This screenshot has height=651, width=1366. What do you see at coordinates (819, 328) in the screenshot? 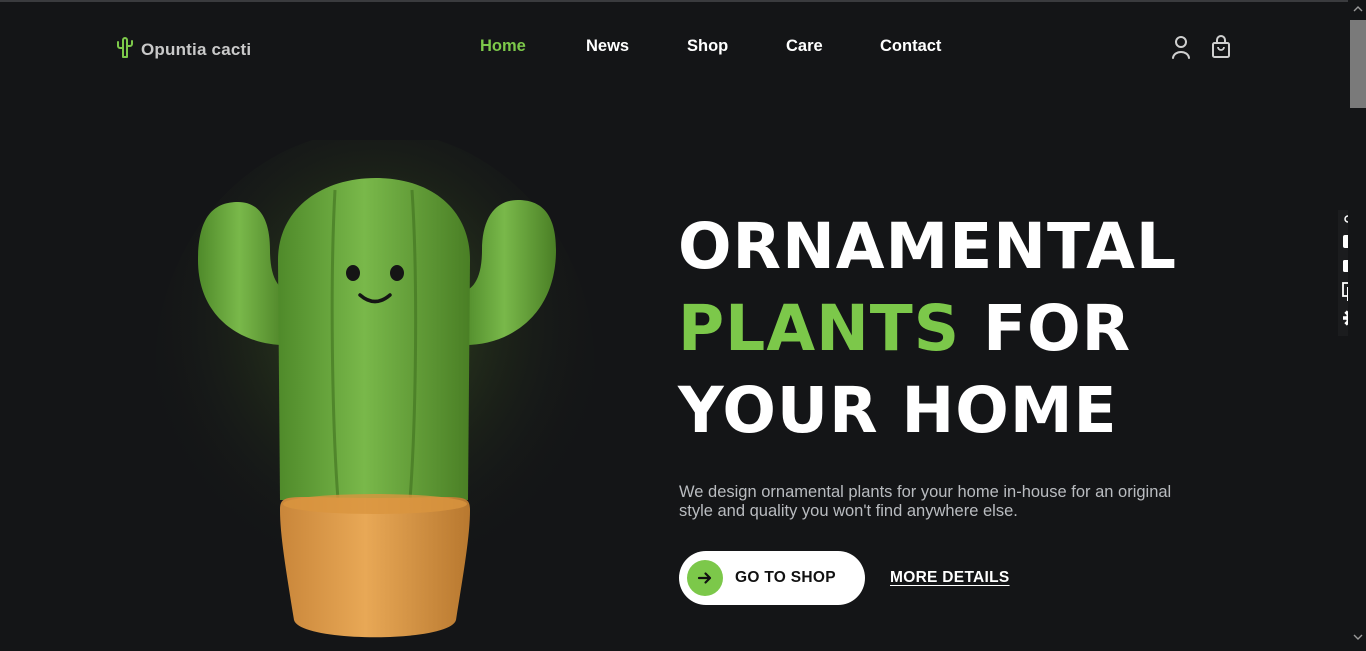
I see `headline-accent-word: PLANTS` at bounding box center [819, 328].